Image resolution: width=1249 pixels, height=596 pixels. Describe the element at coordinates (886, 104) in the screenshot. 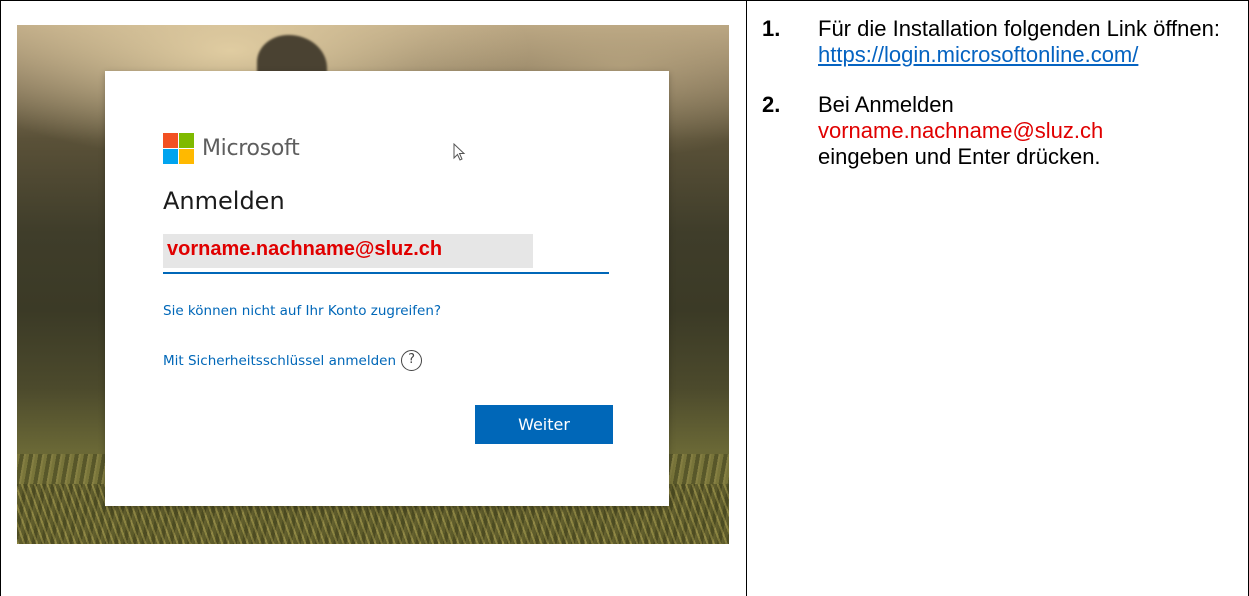

I see `step-text-before: Bei Anmelden` at that location.